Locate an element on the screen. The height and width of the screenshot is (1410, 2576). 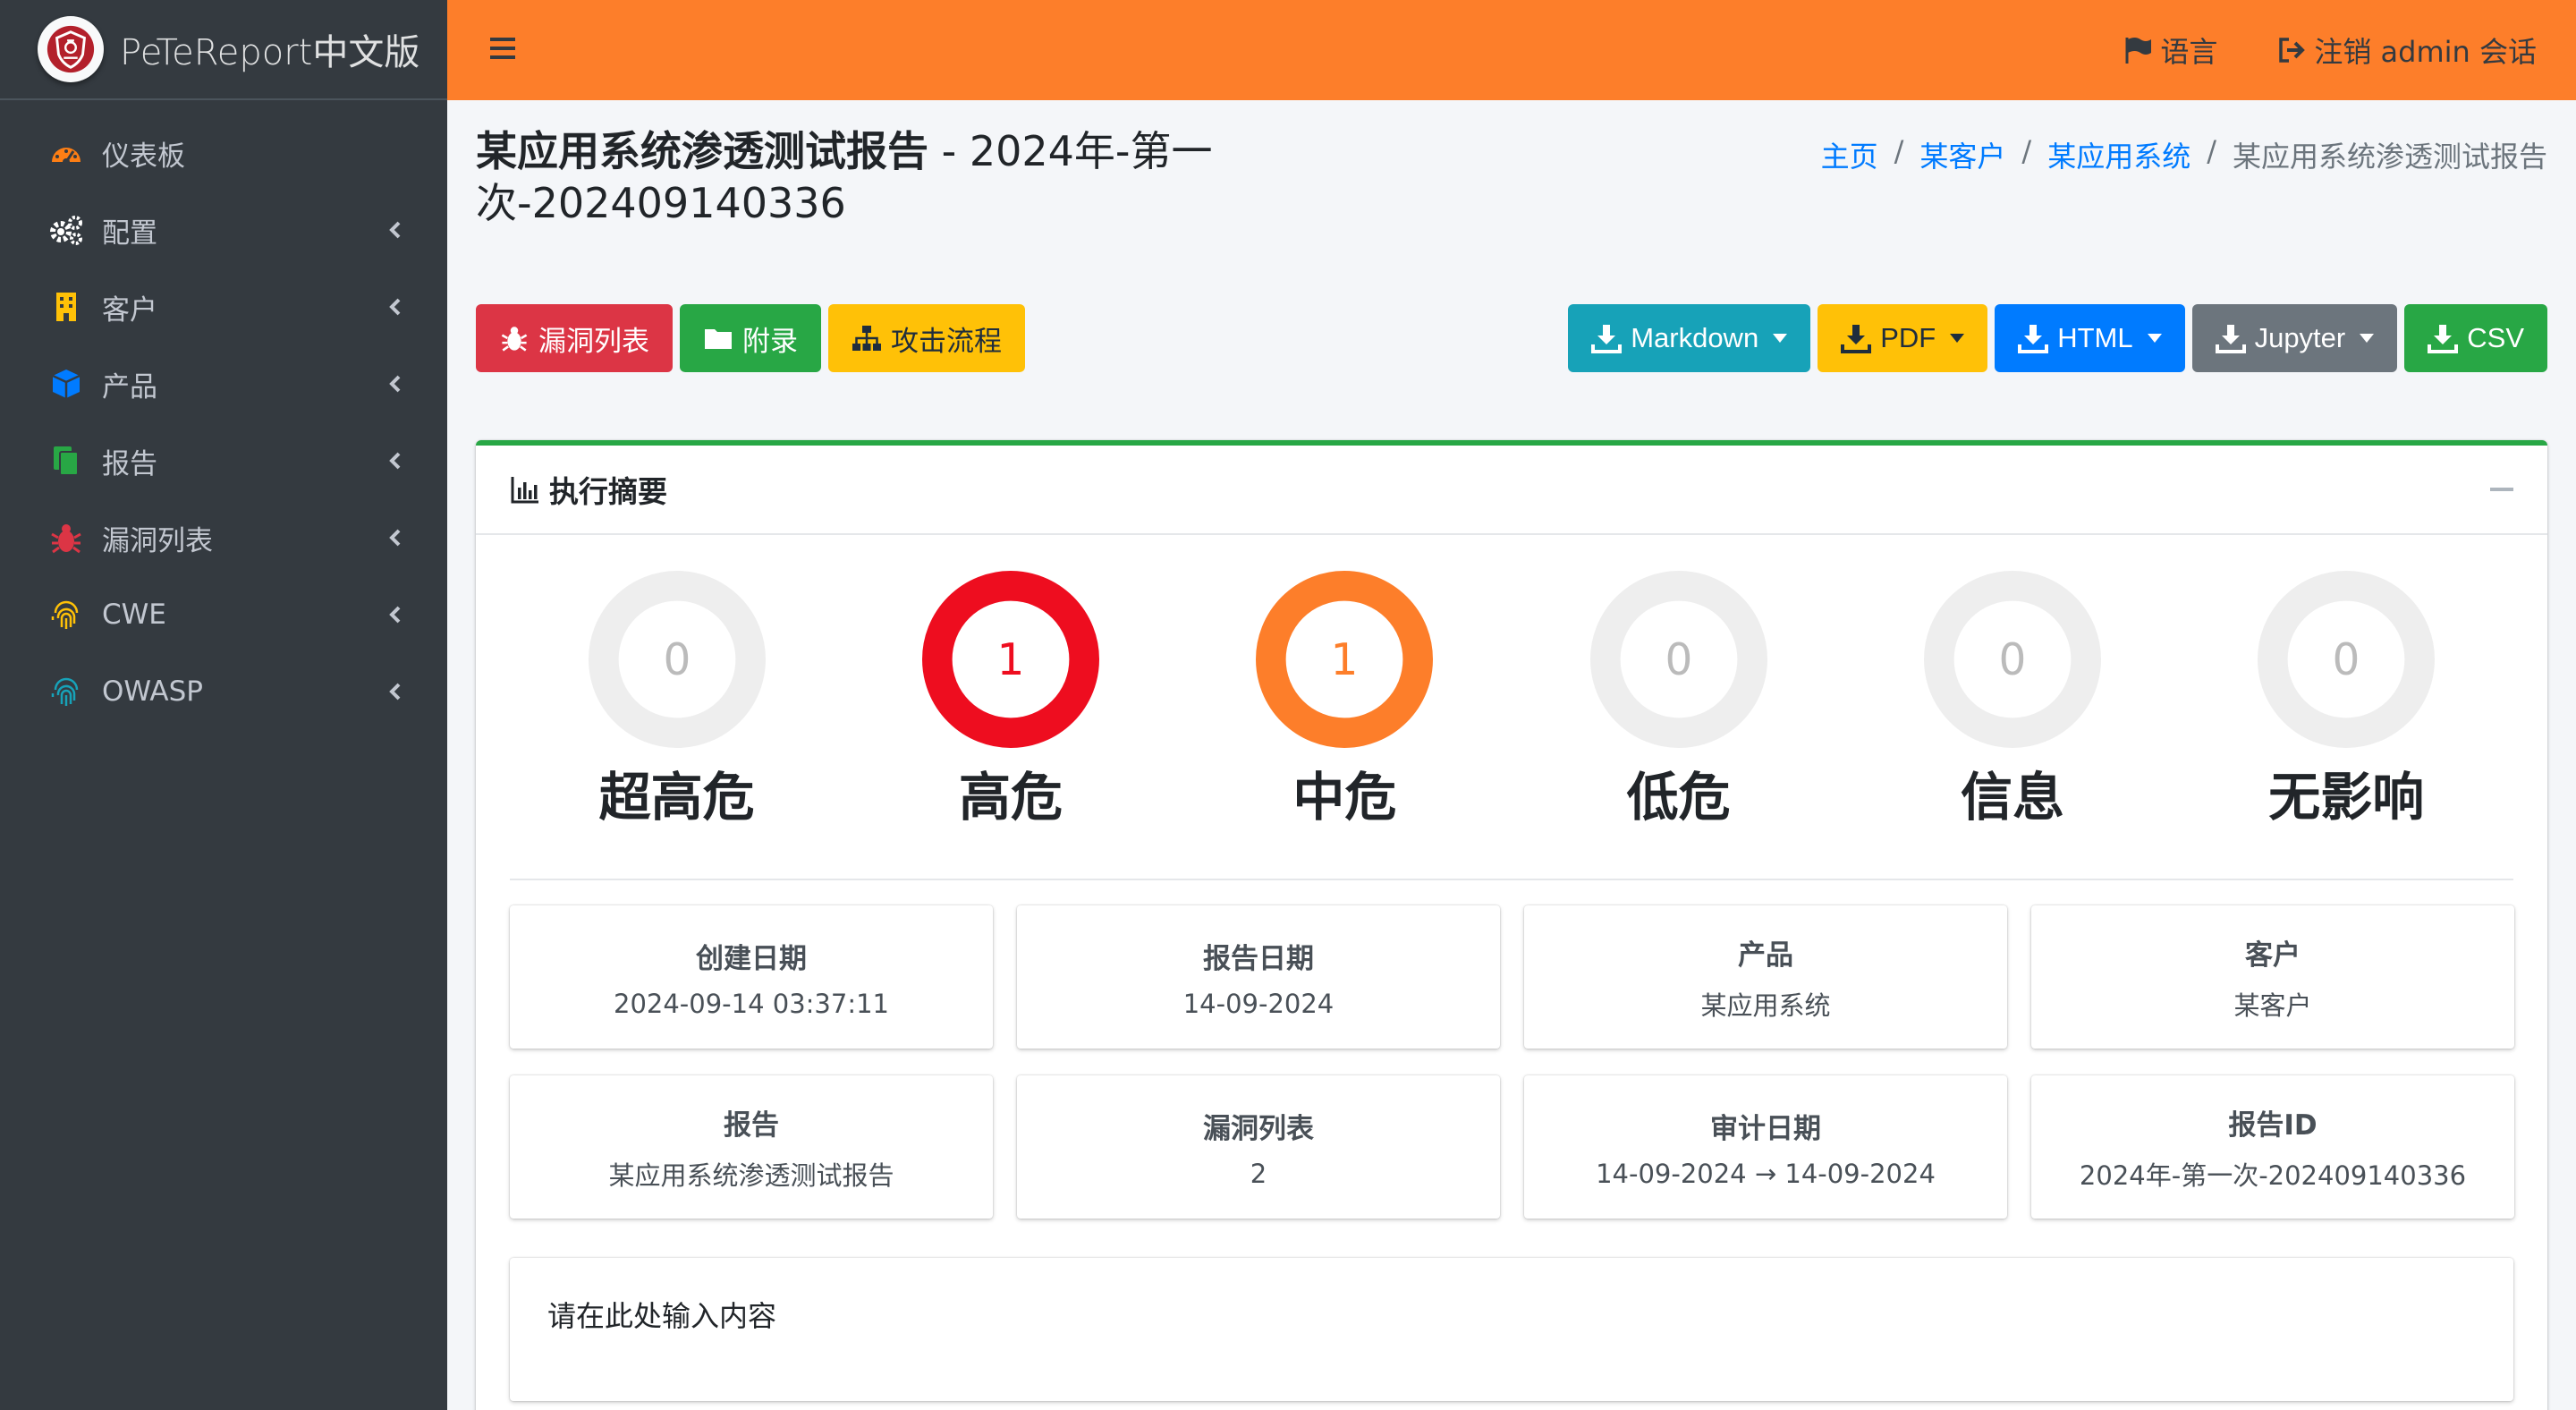
card-header: 执行摘要 is located at coordinates (1511, 490).